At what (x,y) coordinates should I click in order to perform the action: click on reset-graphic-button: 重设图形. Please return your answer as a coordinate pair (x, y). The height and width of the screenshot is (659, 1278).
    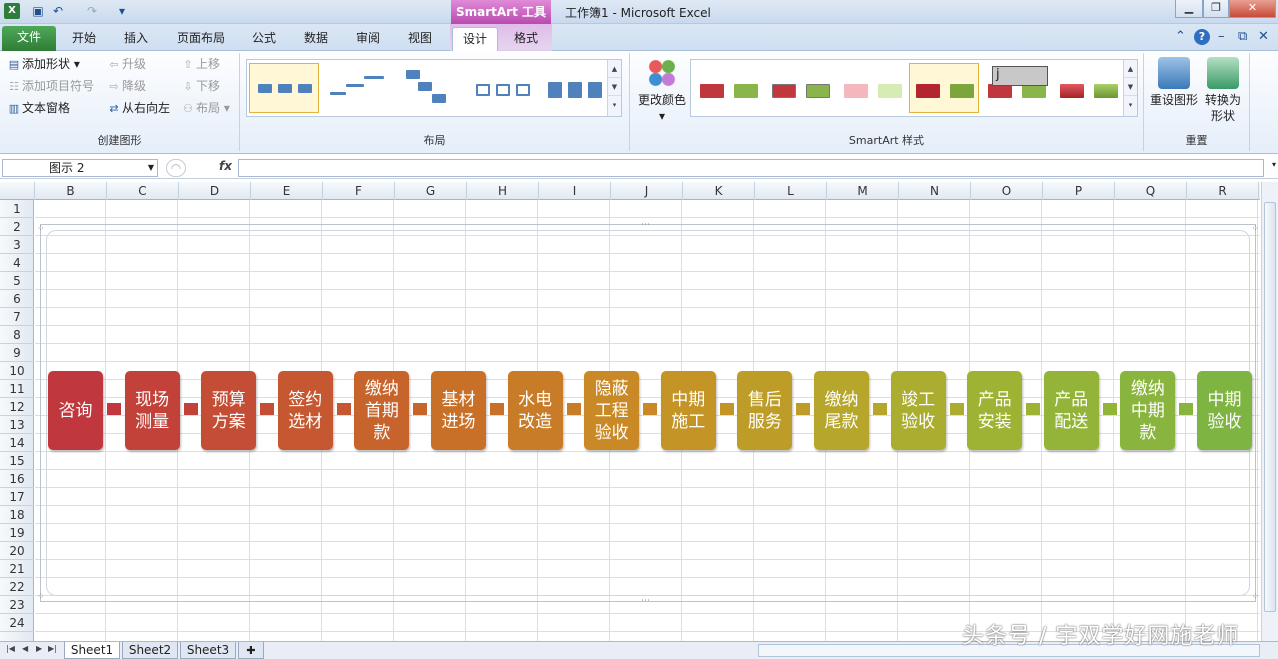
    Looking at the image, I should click on (1174, 82).